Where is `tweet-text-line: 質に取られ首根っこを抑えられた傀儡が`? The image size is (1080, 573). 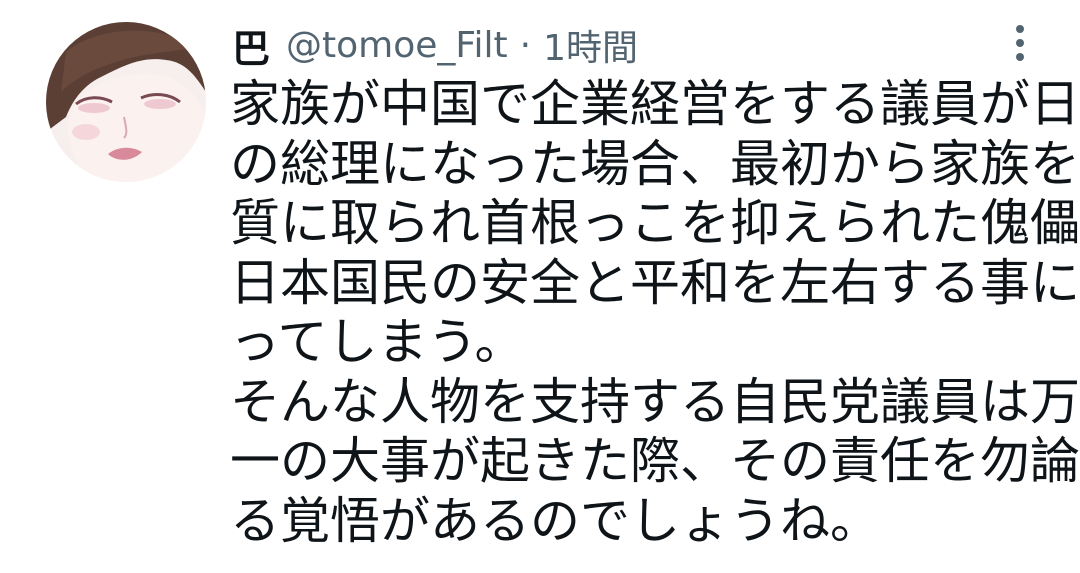 tweet-text-line: 質に取られ首根っこを抑えられた傀儡が is located at coordinates (655, 223).